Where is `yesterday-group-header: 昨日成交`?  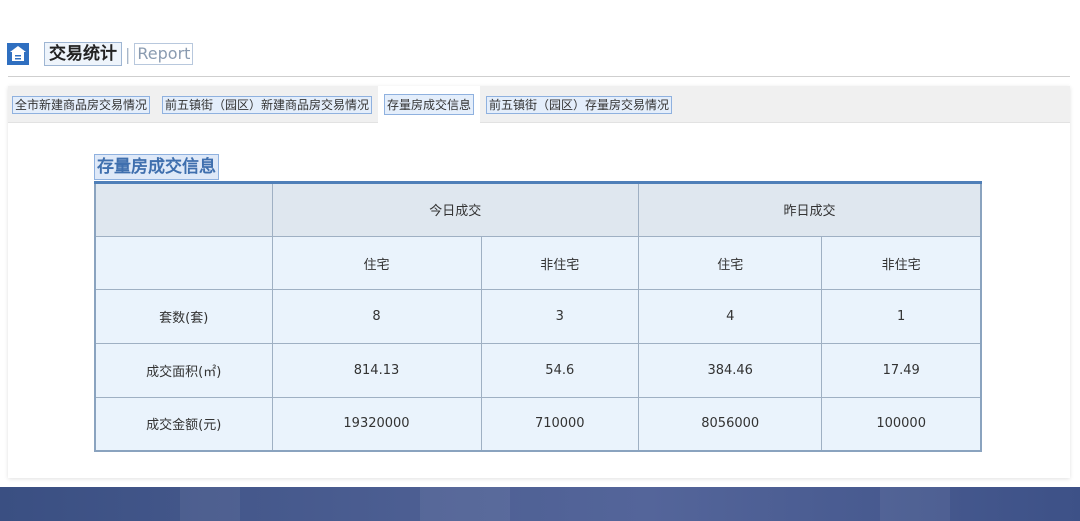
yesterday-group-header: 昨日成交 is located at coordinates (810, 209).